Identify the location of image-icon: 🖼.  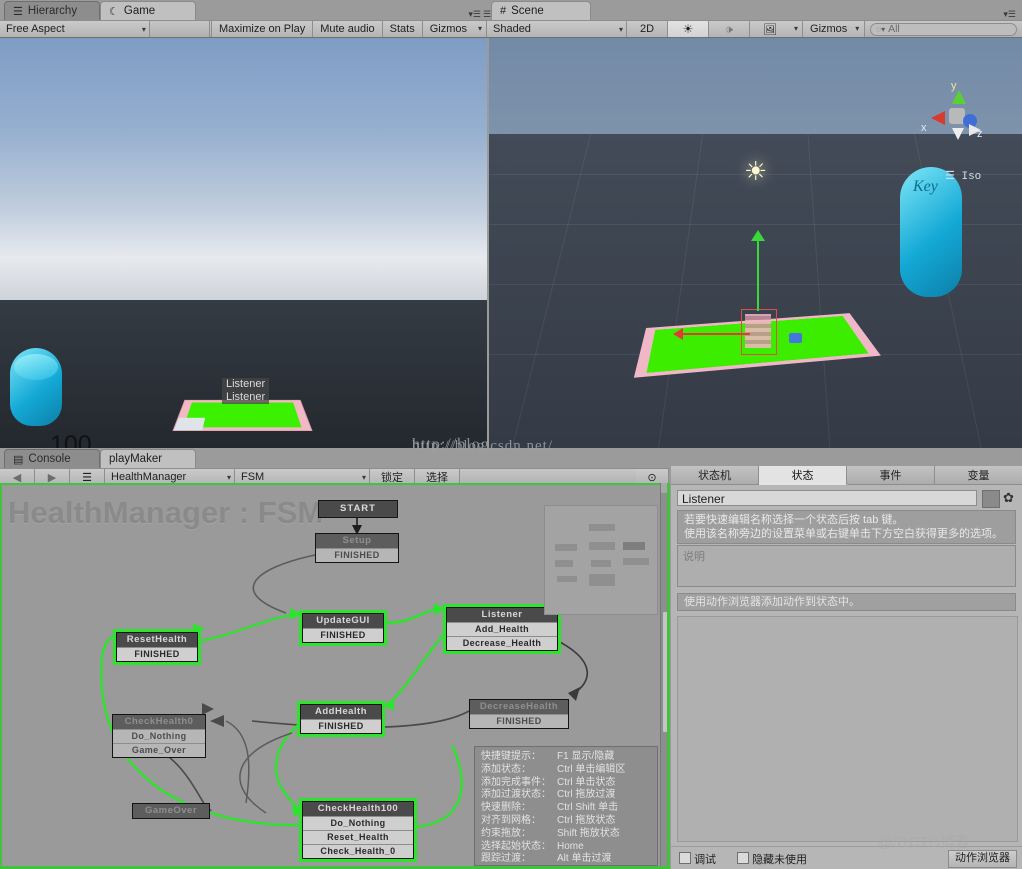
(770, 29).